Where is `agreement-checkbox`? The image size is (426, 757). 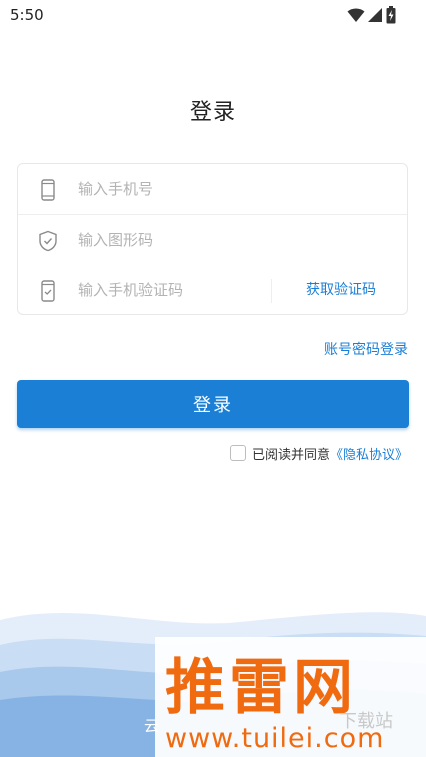
agreement-checkbox is located at coordinates (237, 453).